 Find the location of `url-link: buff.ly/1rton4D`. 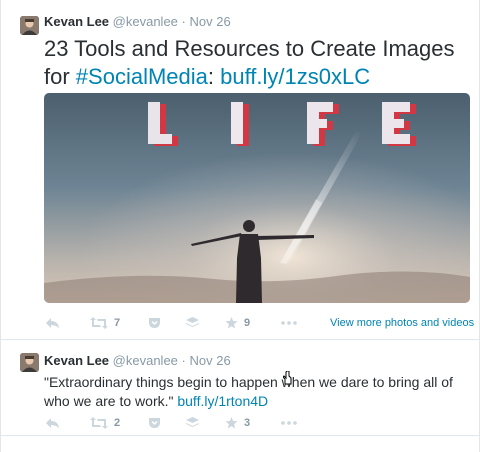

url-link: buff.ly/1rton4D is located at coordinates (222, 401).